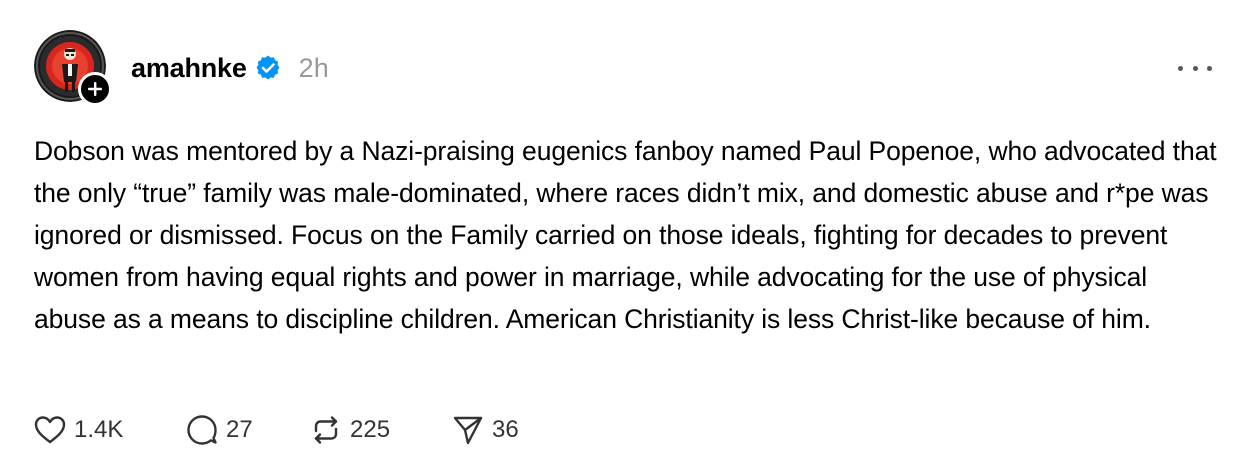 The image size is (1250, 468). What do you see at coordinates (73, 68) in the screenshot?
I see `avatar-container` at bounding box center [73, 68].